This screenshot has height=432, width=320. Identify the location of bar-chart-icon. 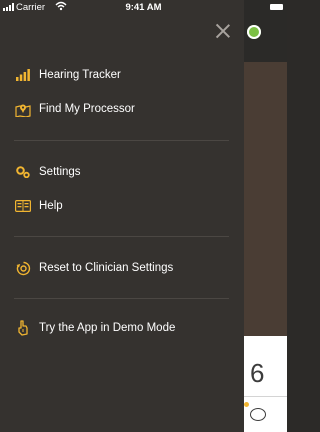
(23, 75).